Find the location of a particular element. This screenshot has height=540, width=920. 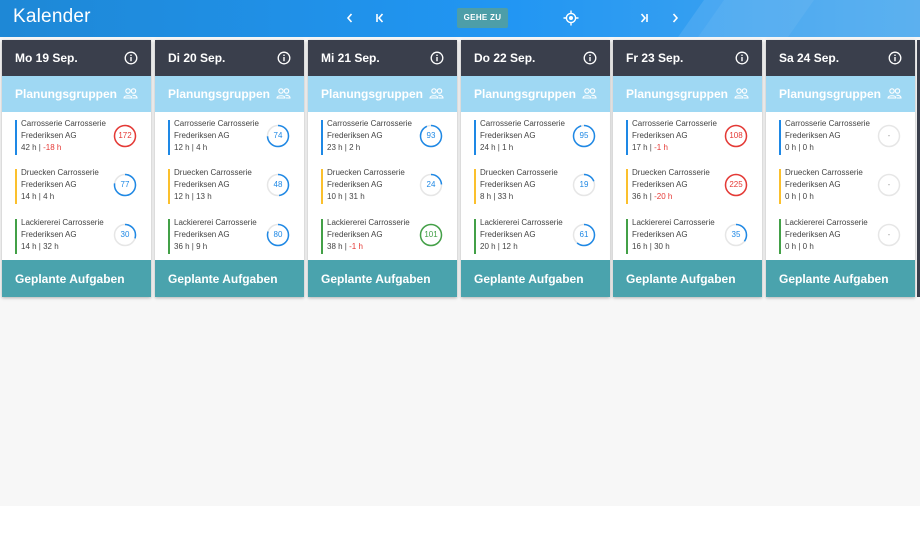

load-indicator: 93 is located at coordinates (431, 136).